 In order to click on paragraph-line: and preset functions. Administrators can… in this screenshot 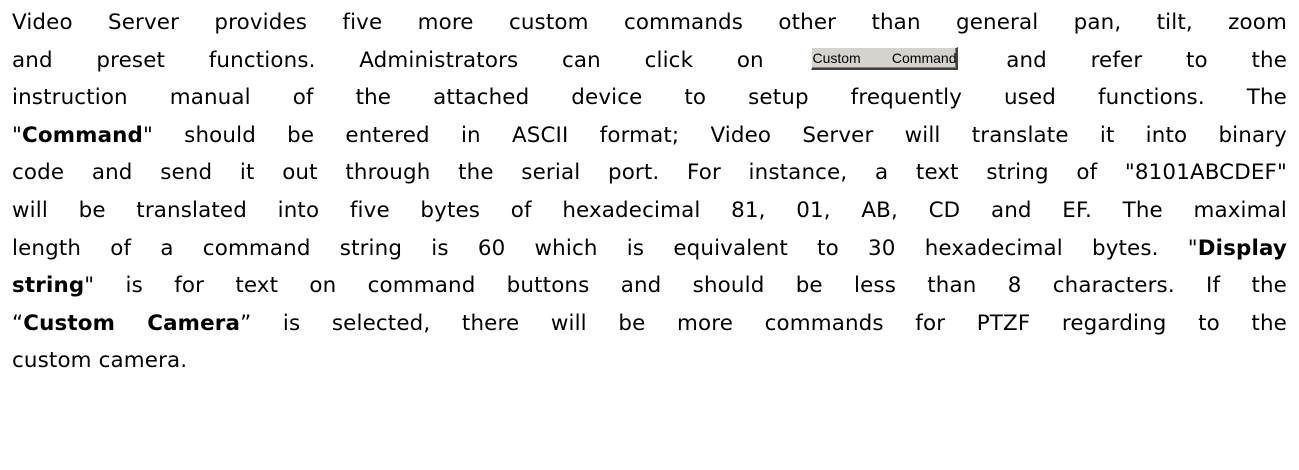, I will do `click(649, 61)`.